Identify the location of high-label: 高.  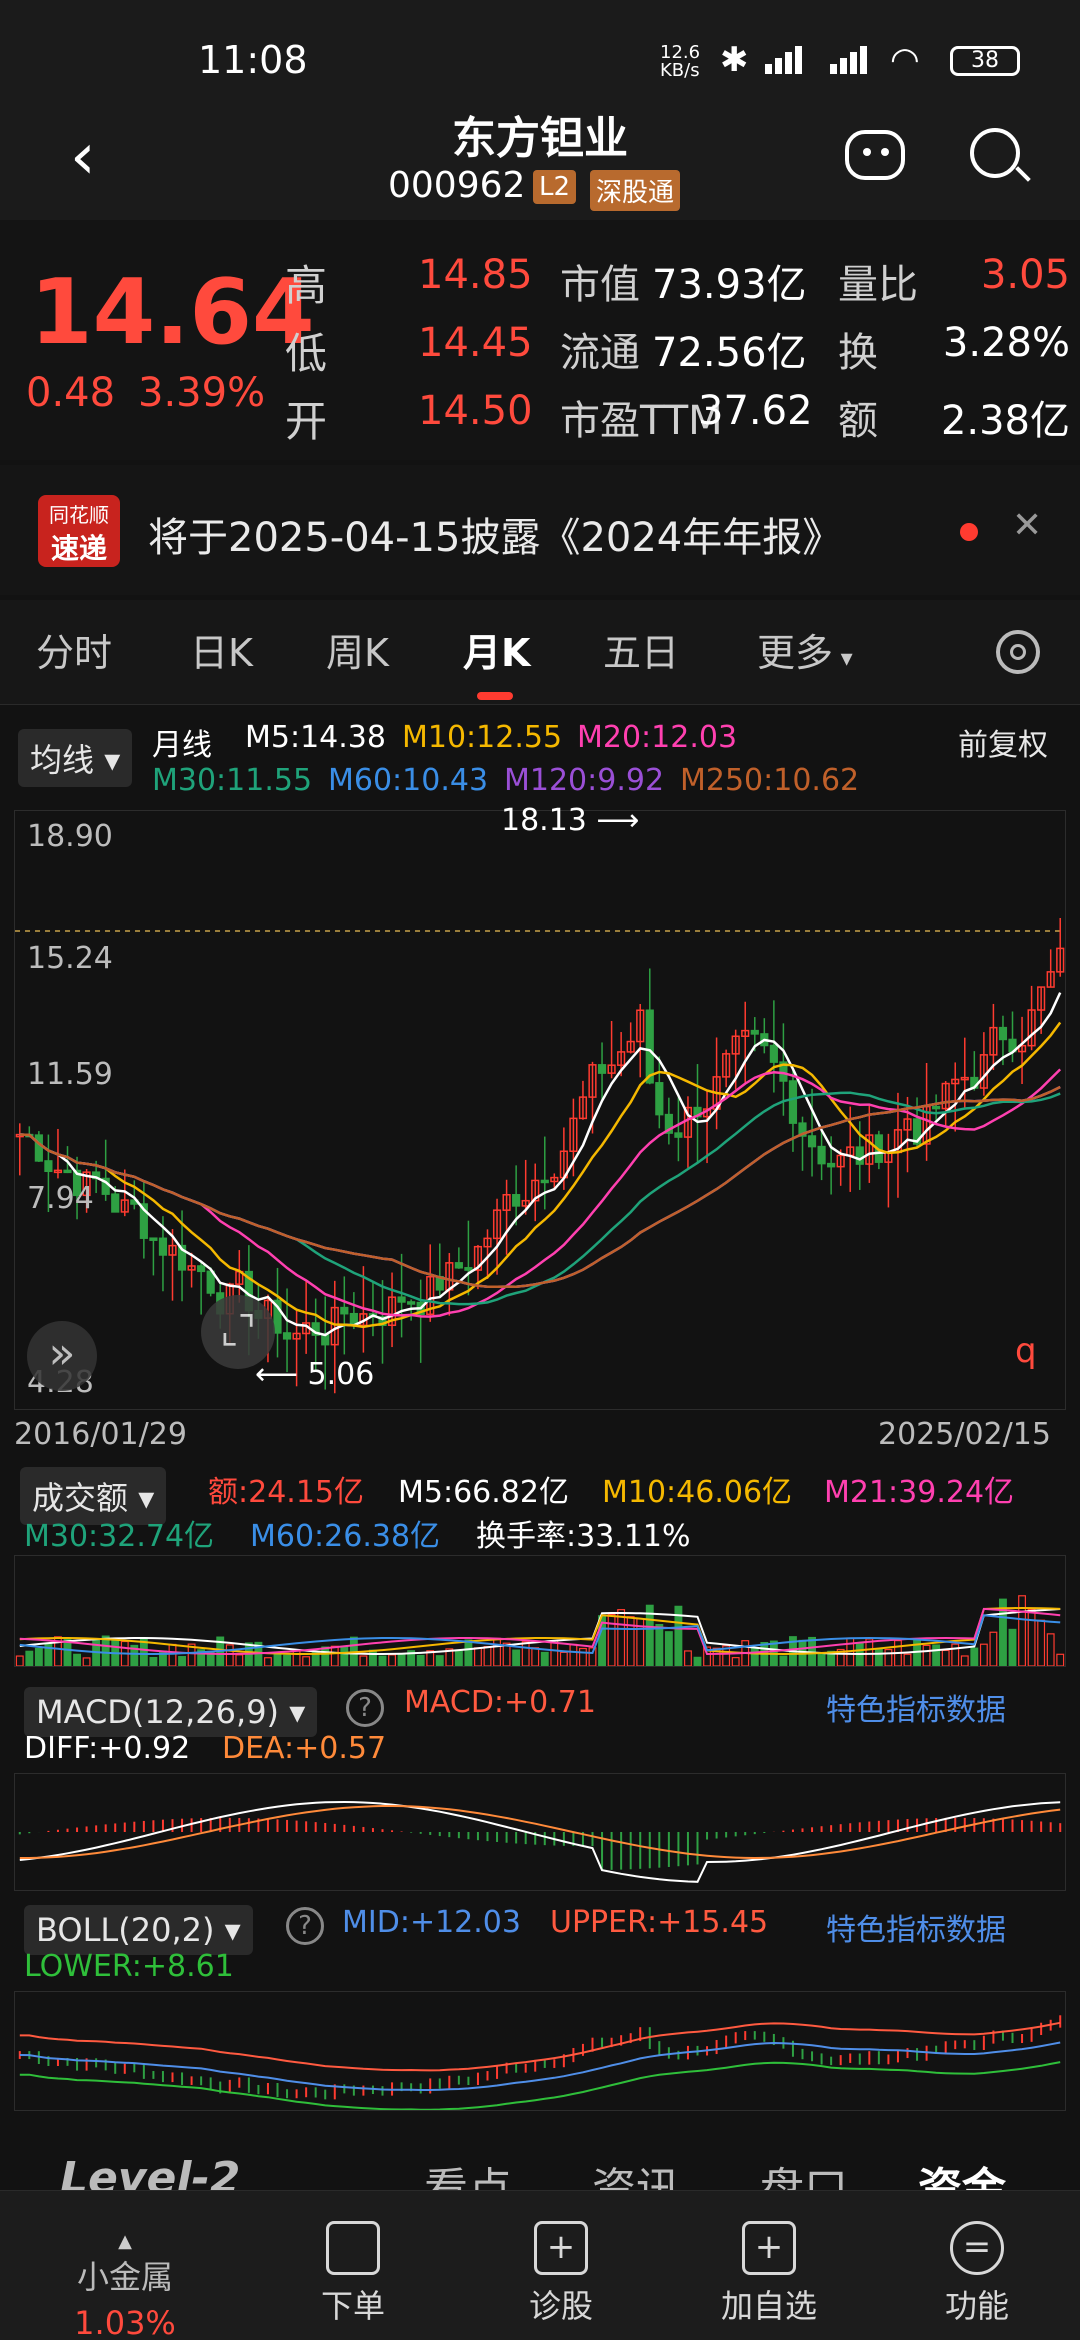
(306, 285).